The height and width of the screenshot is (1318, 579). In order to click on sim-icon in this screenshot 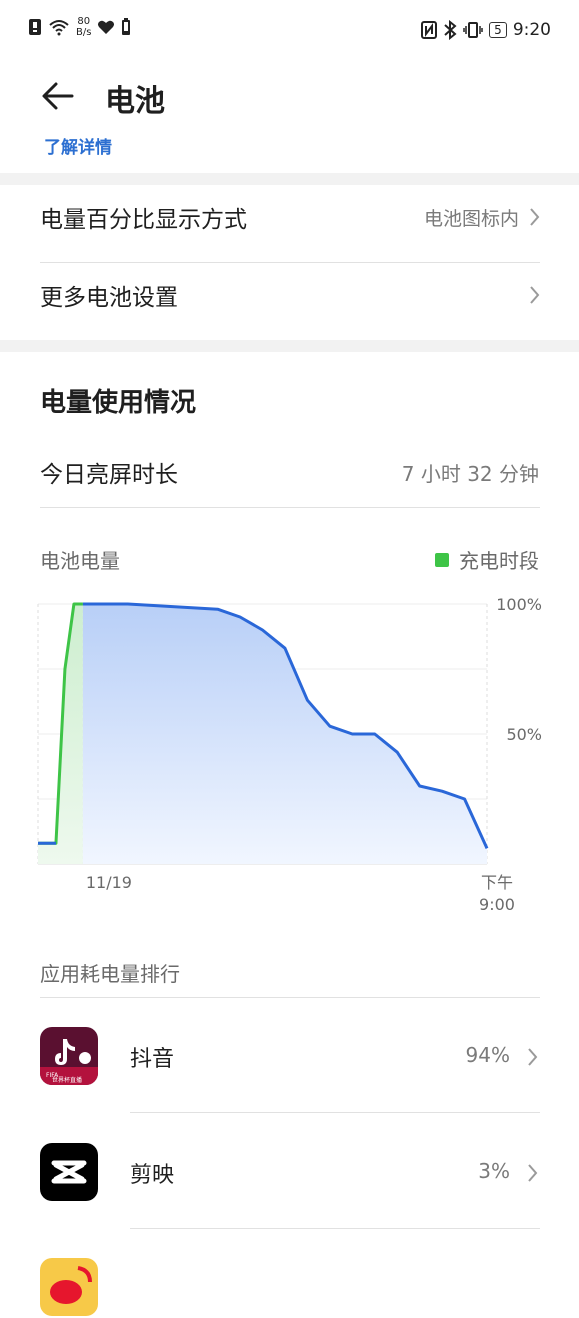, I will do `click(35, 27)`.